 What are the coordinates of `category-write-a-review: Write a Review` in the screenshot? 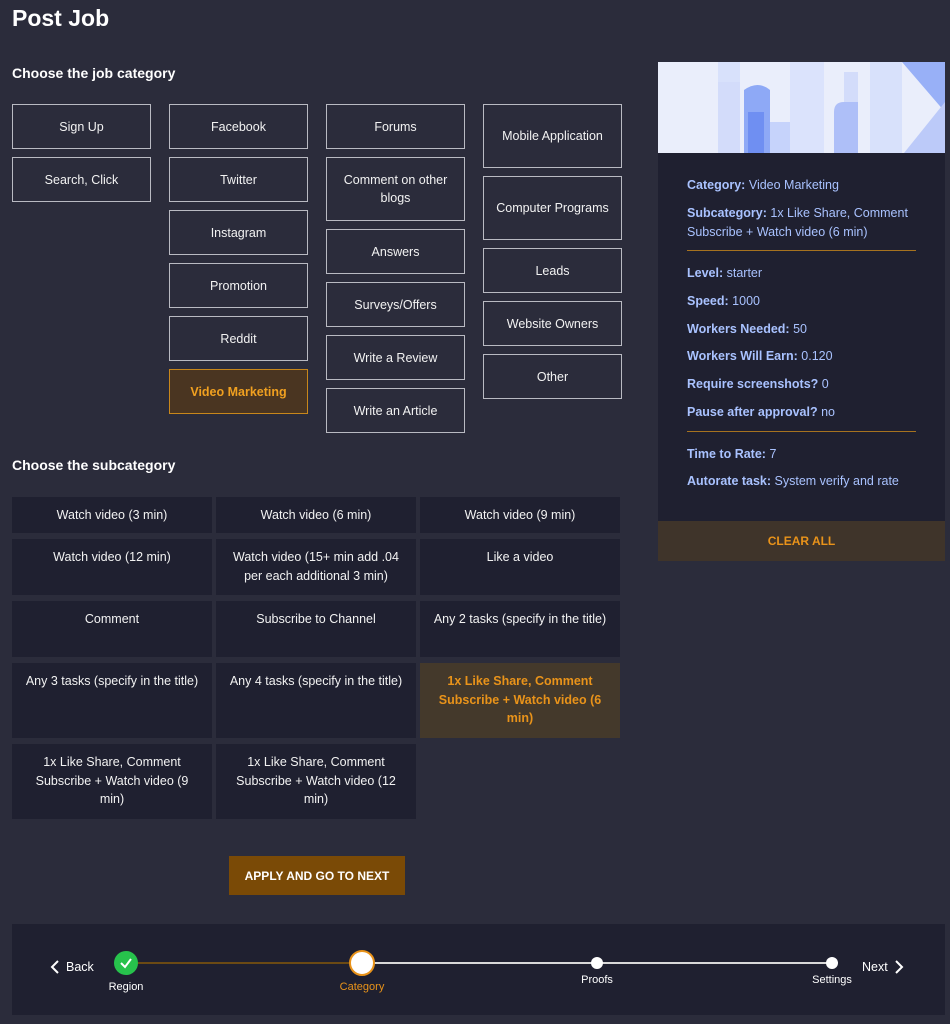 It's located at (395, 357).